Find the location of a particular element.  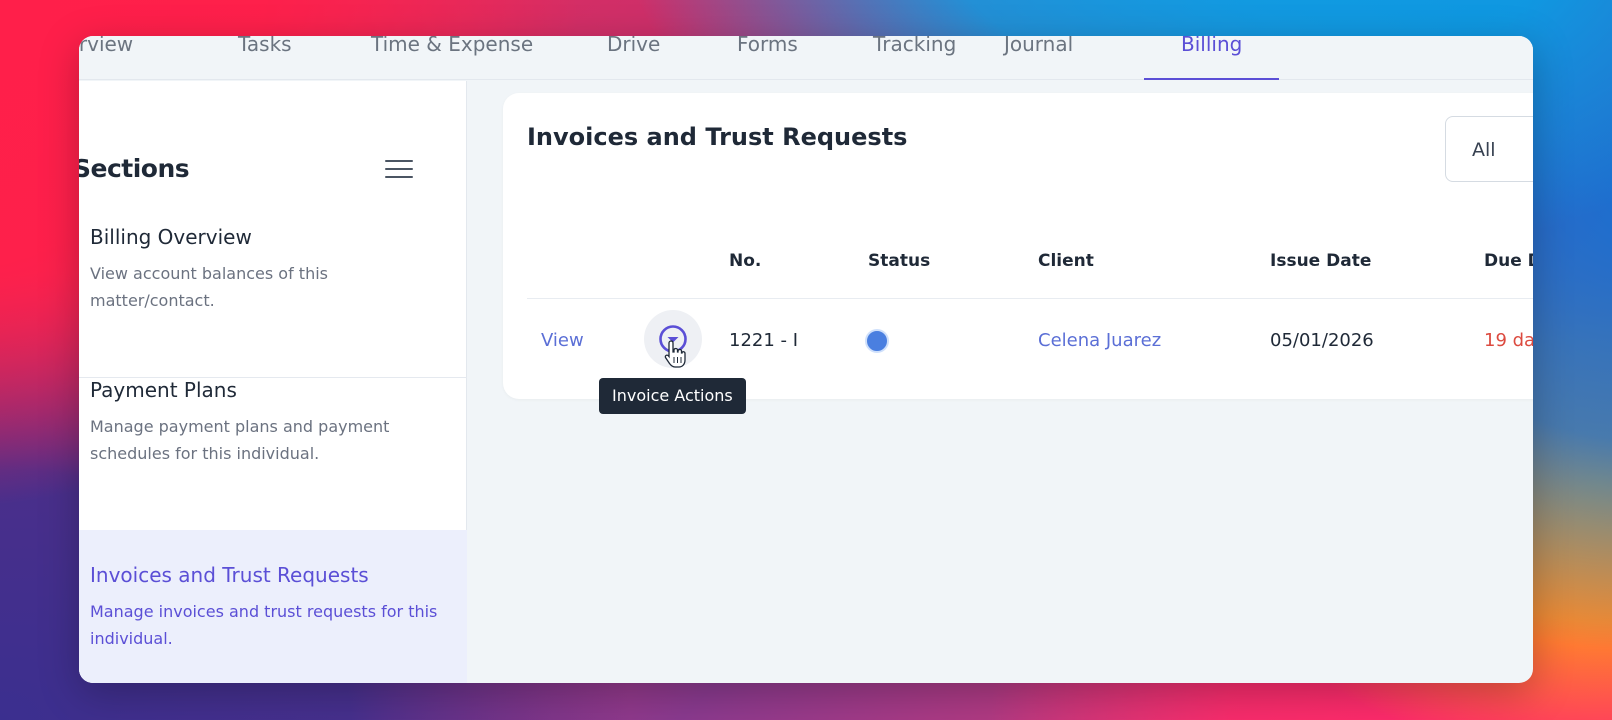

tab-tasks: Tasks is located at coordinates (265, 58).